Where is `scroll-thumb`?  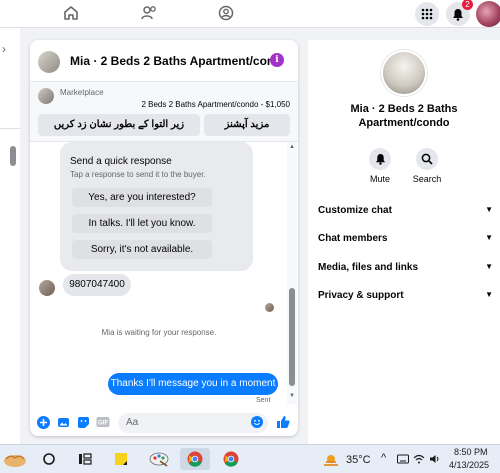
scroll-thumb is located at coordinates (292, 337).